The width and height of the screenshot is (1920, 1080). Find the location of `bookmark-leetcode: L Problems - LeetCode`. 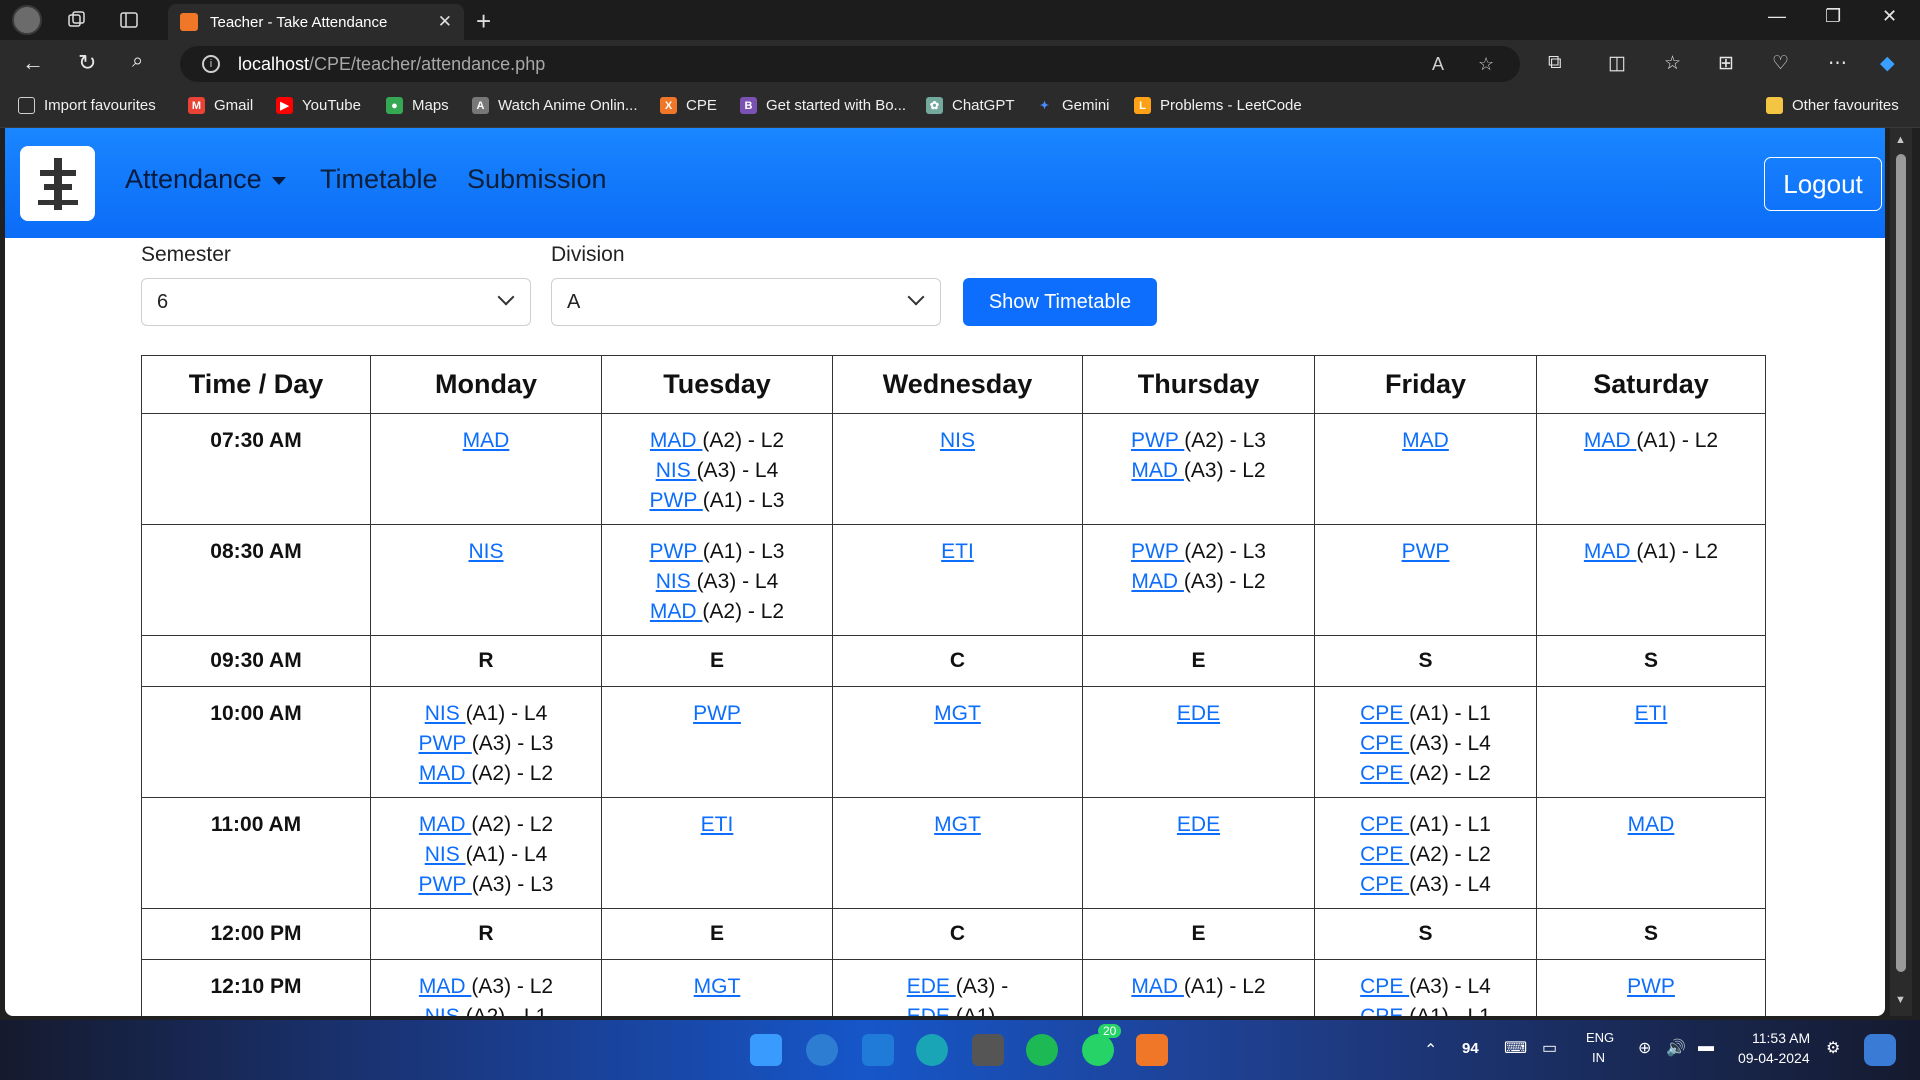

bookmark-leetcode: L Problems - LeetCode is located at coordinates (1218, 105).